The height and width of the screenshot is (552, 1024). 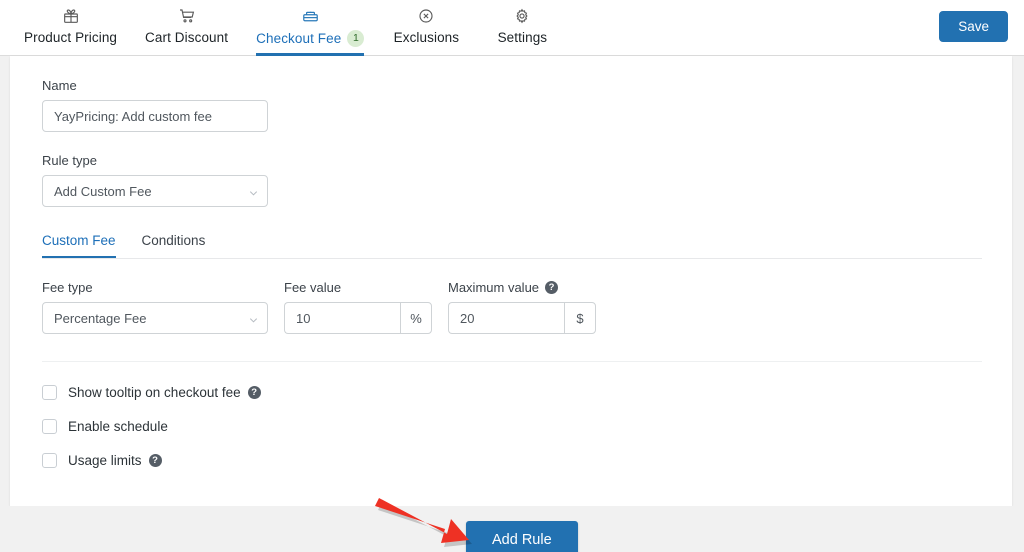 I want to click on fee-value-label: Fee value, so click(x=313, y=287).